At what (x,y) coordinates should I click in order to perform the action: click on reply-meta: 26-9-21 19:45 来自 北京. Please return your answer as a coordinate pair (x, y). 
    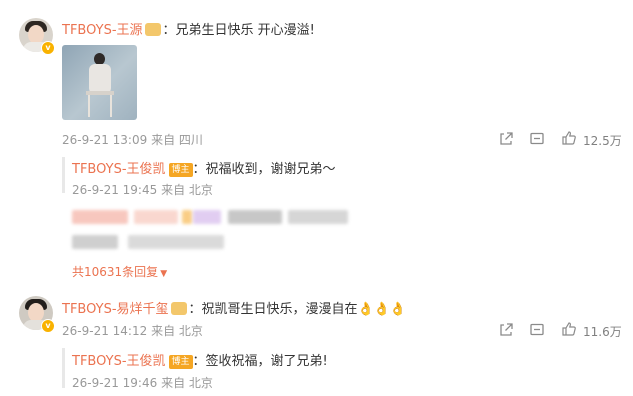
    Looking at the image, I should click on (142, 189).